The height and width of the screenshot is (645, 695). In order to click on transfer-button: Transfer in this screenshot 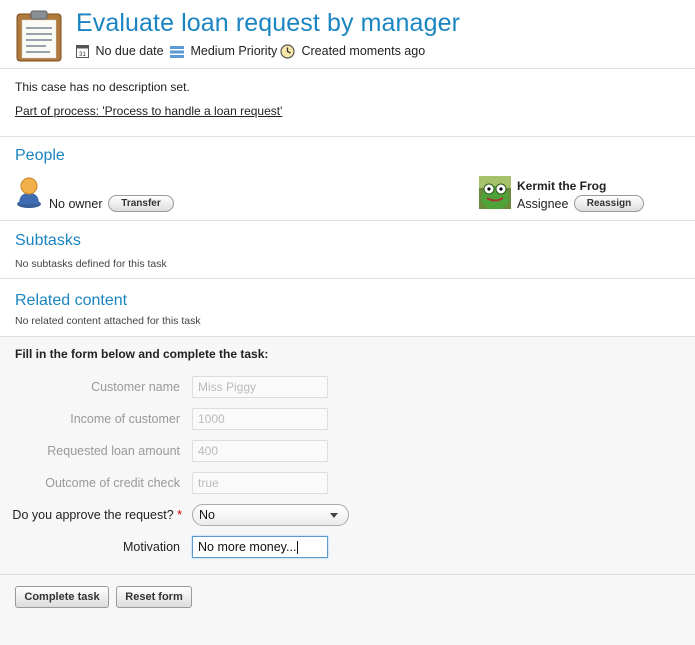, I will do `click(141, 203)`.